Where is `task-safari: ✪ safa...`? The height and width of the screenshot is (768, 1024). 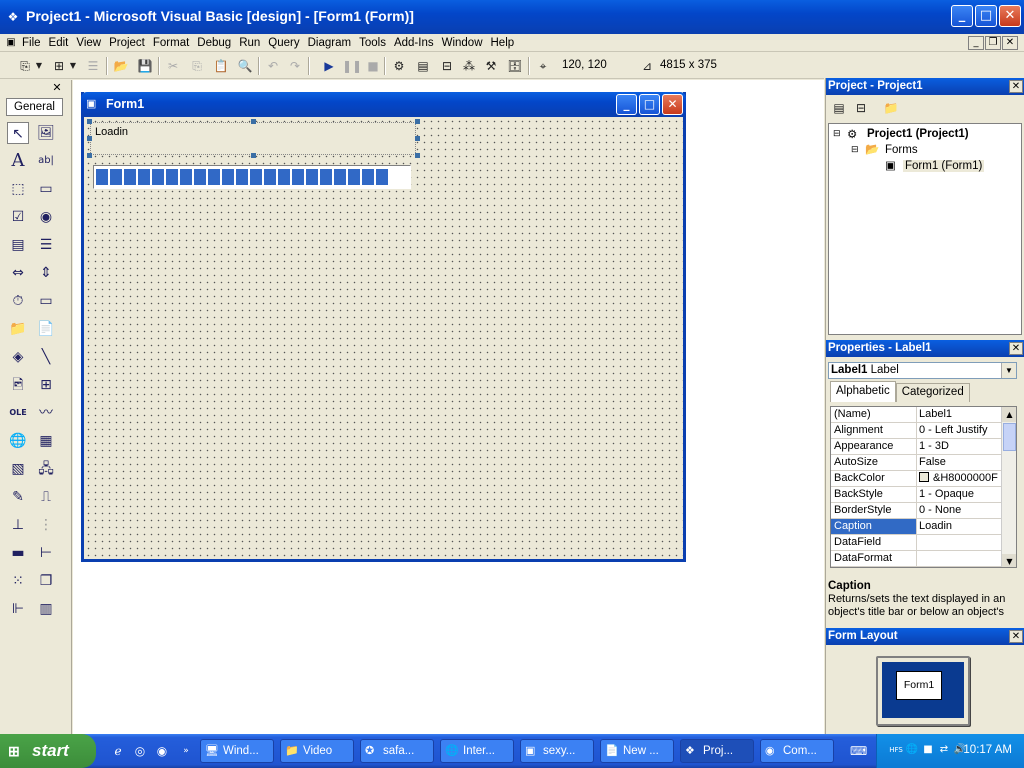 task-safari: ✪ safa... is located at coordinates (397, 751).